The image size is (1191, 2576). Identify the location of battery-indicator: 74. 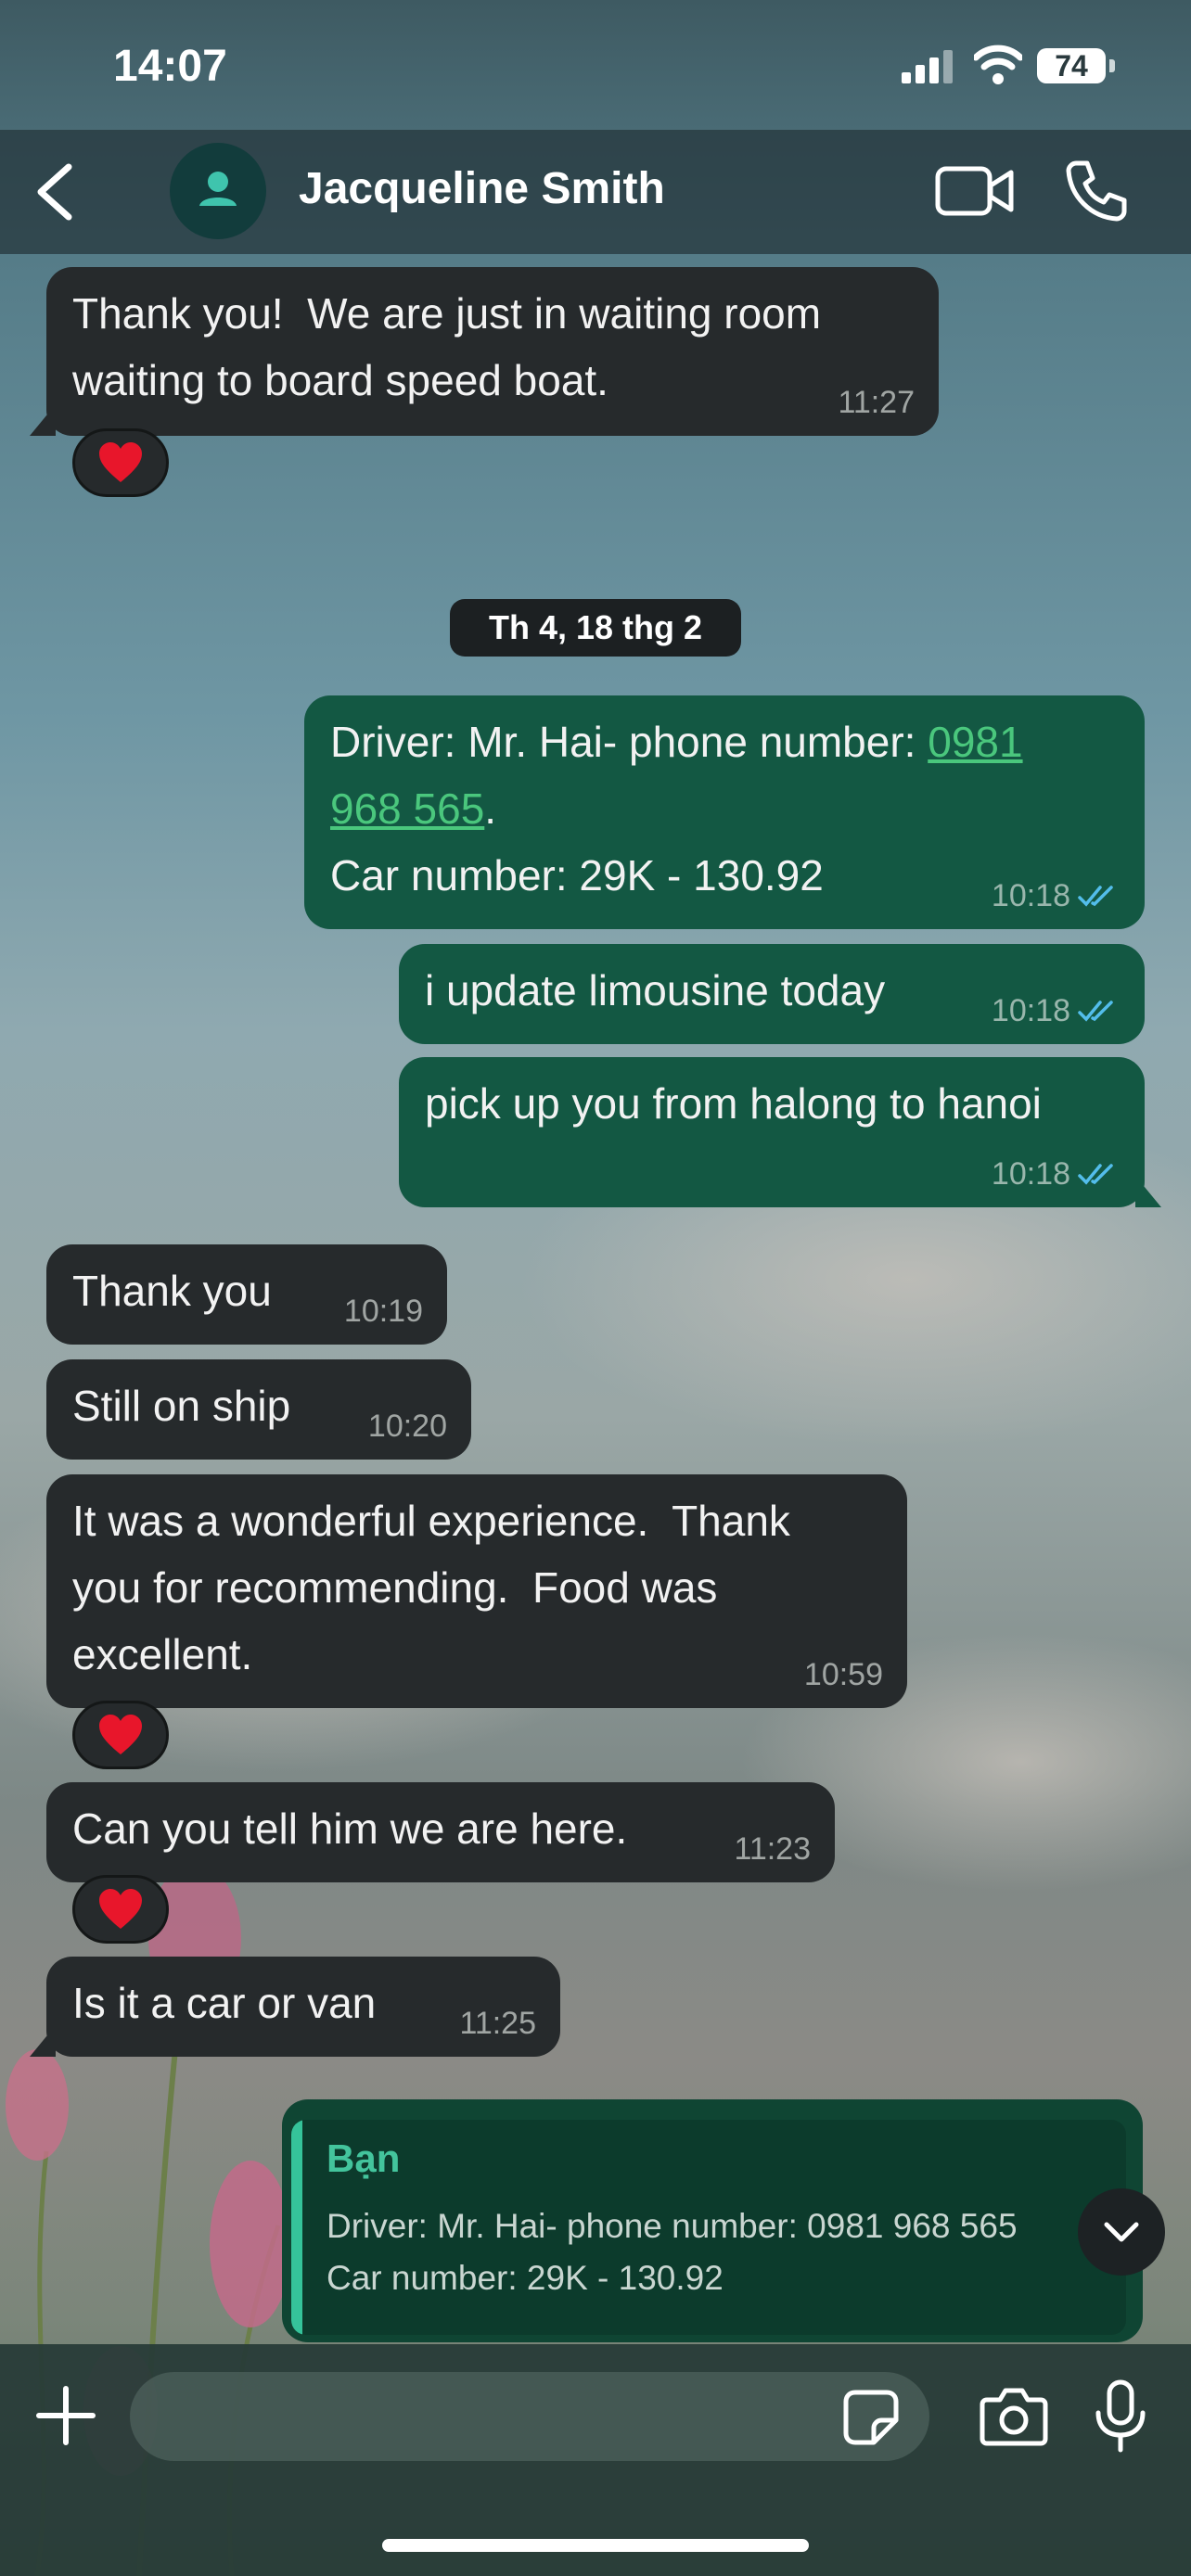
(1071, 66).